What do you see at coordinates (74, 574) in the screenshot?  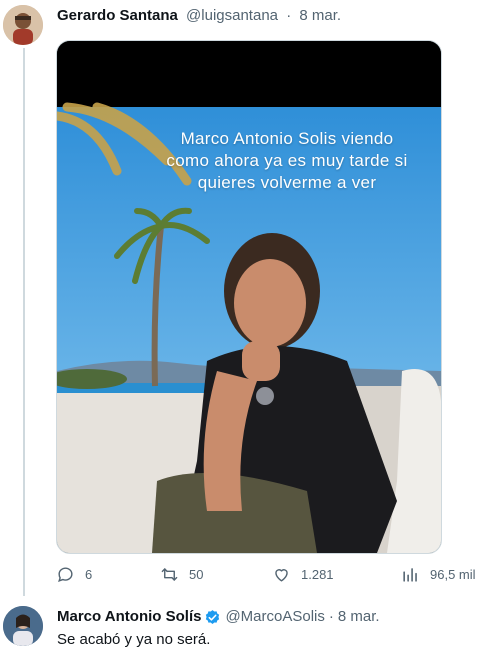 I see `reply-button: 6` at bounding box center [74, 574].